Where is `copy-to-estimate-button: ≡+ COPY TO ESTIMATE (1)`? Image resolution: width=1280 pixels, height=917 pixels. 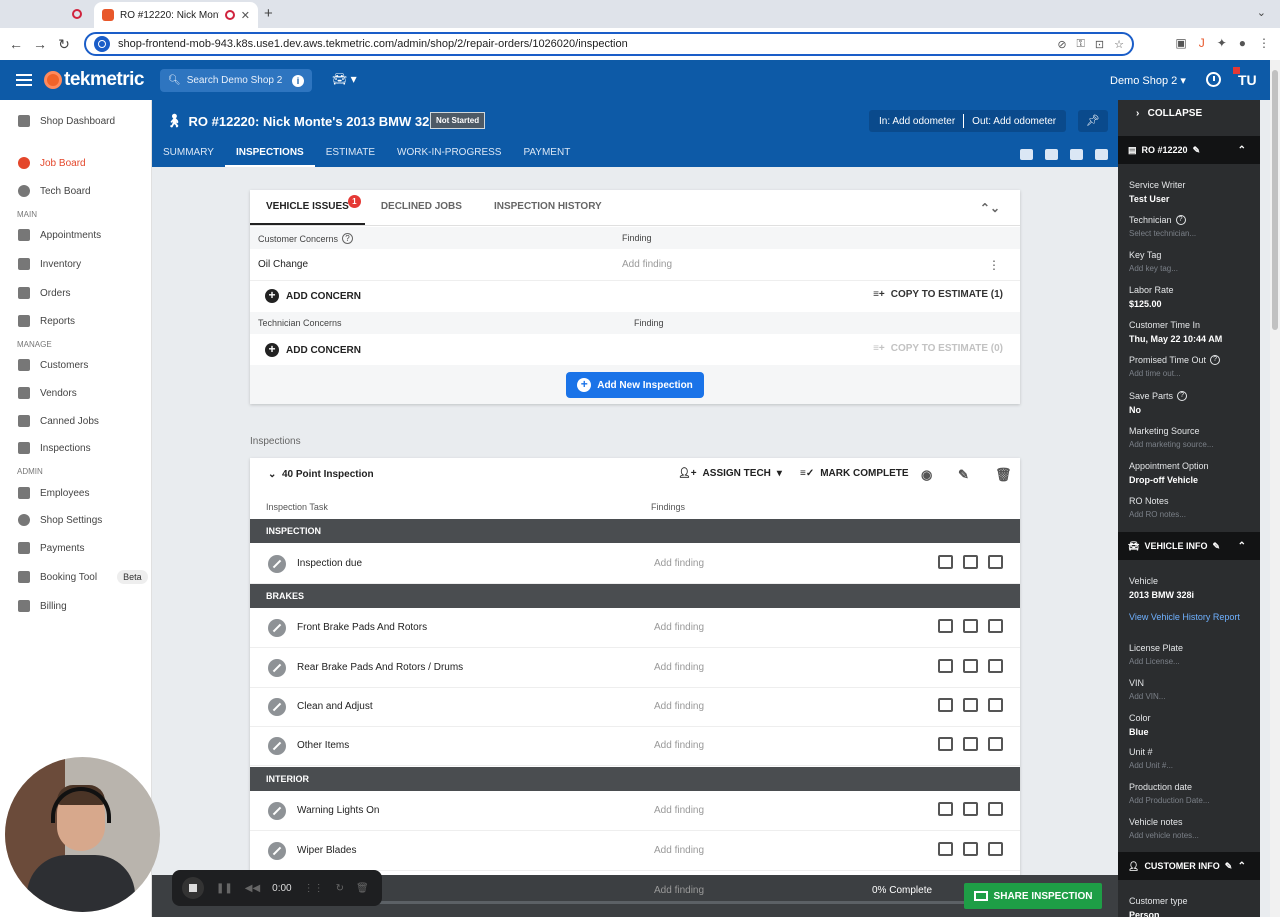
copy-to-estimate-button: ≡+ COPY TO ESTIMATE (1) is located at coordinates (938, 294).